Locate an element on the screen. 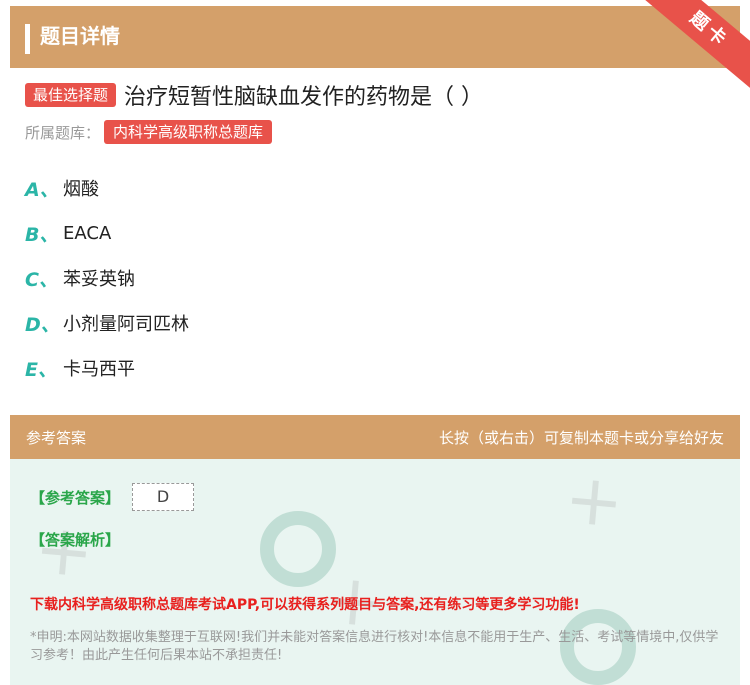 The height and width of the screenshot is (685, 750). corner-ribbon: 题卡 is located at coordinates (695, 45).